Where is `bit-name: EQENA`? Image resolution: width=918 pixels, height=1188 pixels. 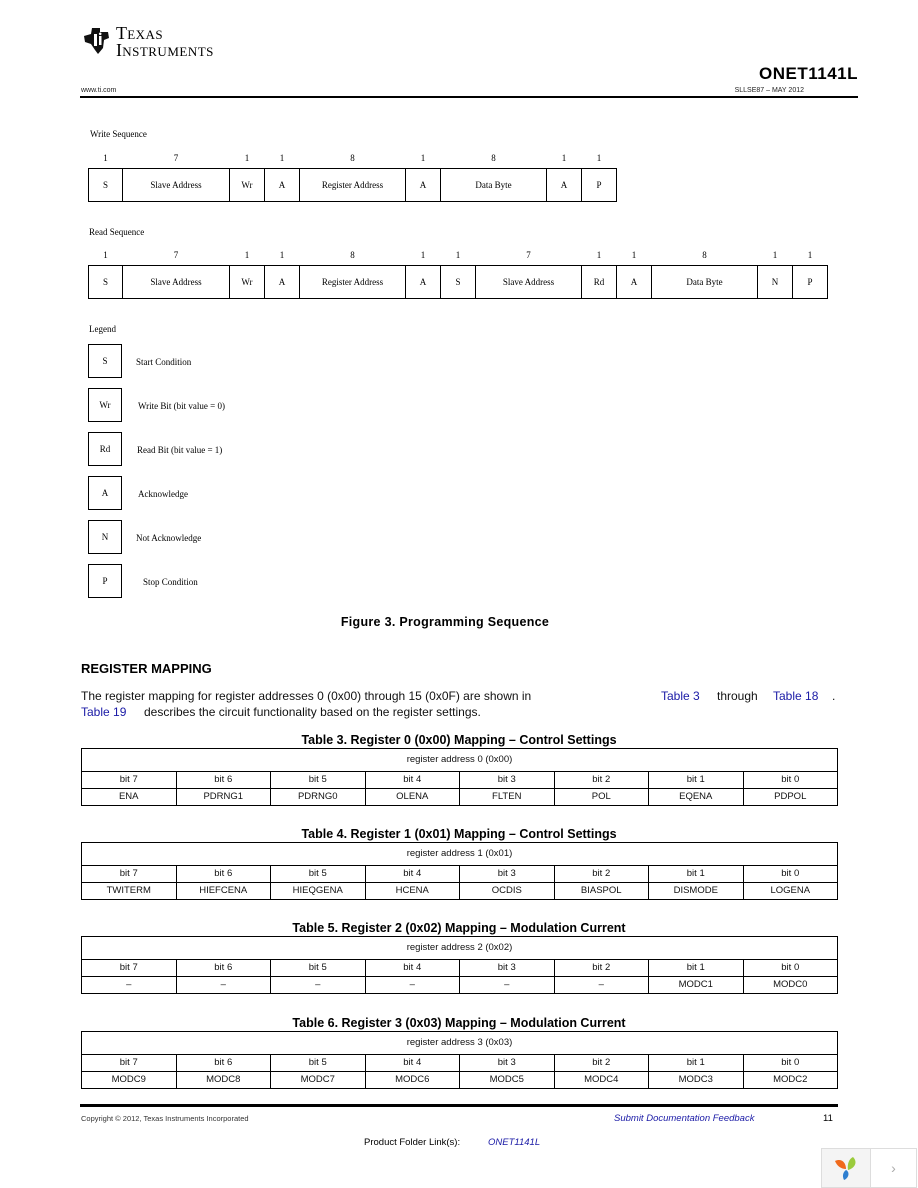
bit-name: EQENA is located at coordinates (696, 797).